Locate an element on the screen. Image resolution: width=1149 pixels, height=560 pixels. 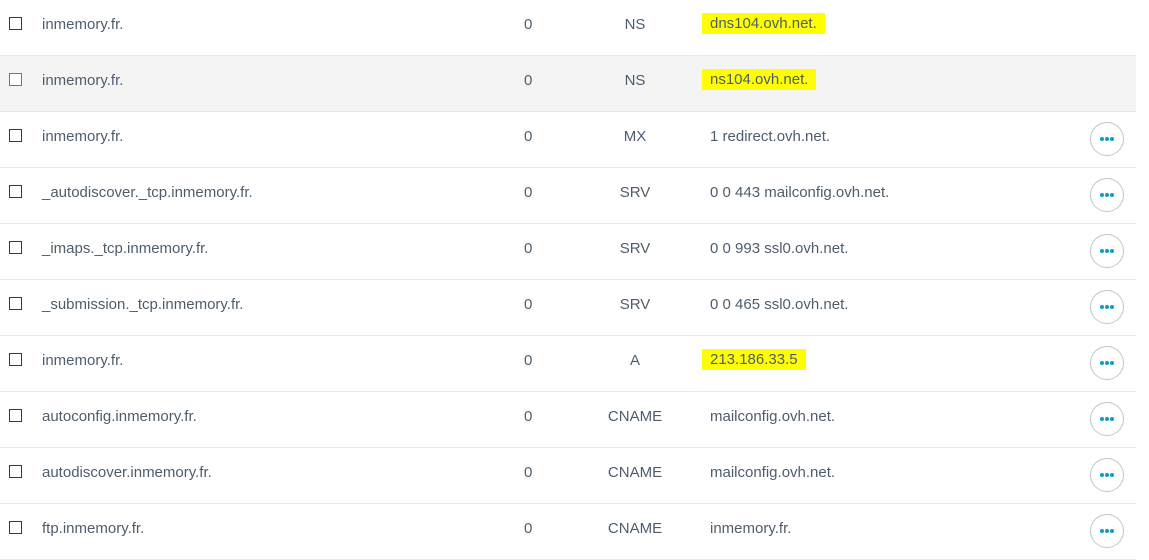
record-target-cell: inmemory.fr. is located at coordinates (750, 531).